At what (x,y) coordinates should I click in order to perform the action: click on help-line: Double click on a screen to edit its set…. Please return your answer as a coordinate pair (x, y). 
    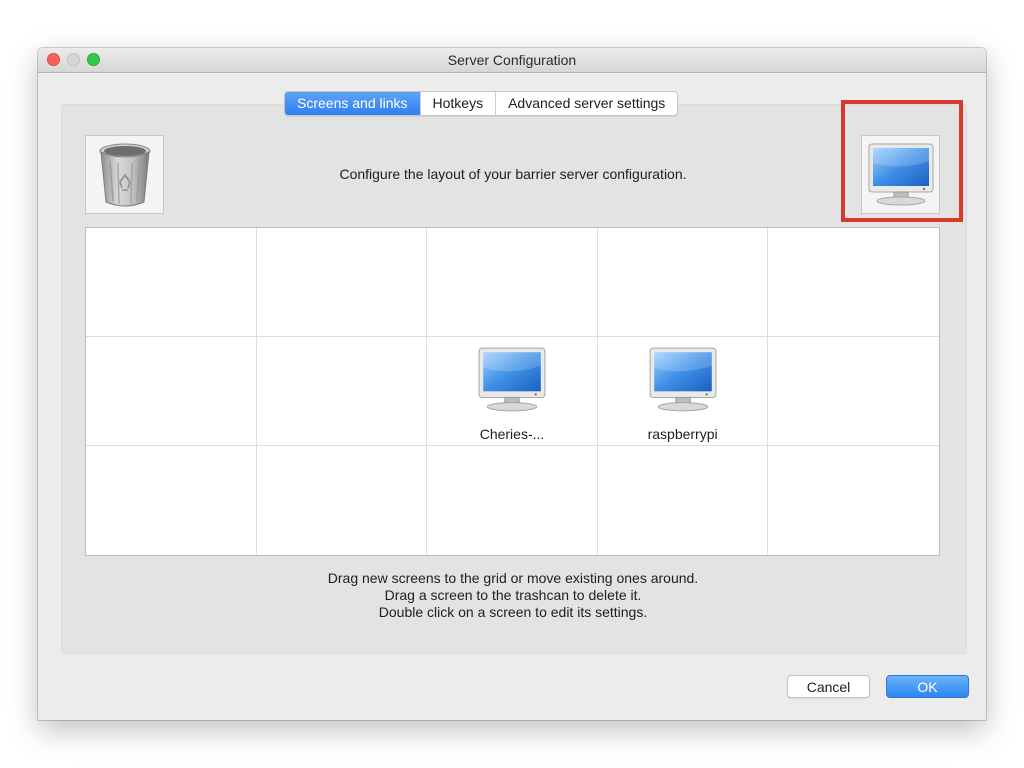
    Looking at the image, I should click on (513, 612).